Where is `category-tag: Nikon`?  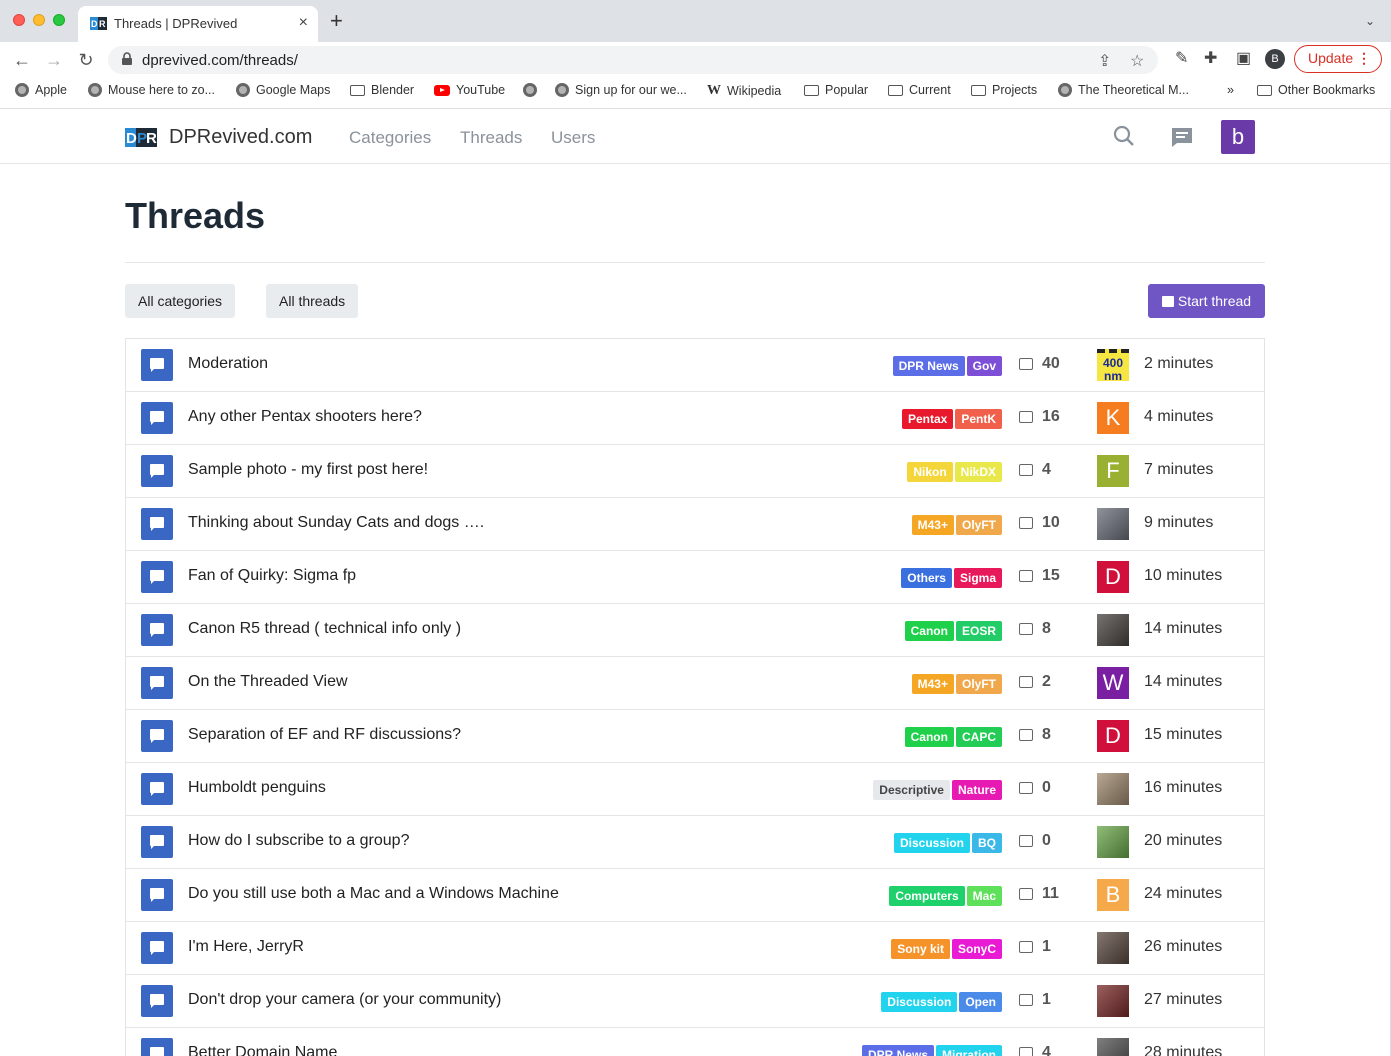 category-tag: Nikon is located at coordinates (930, 472).